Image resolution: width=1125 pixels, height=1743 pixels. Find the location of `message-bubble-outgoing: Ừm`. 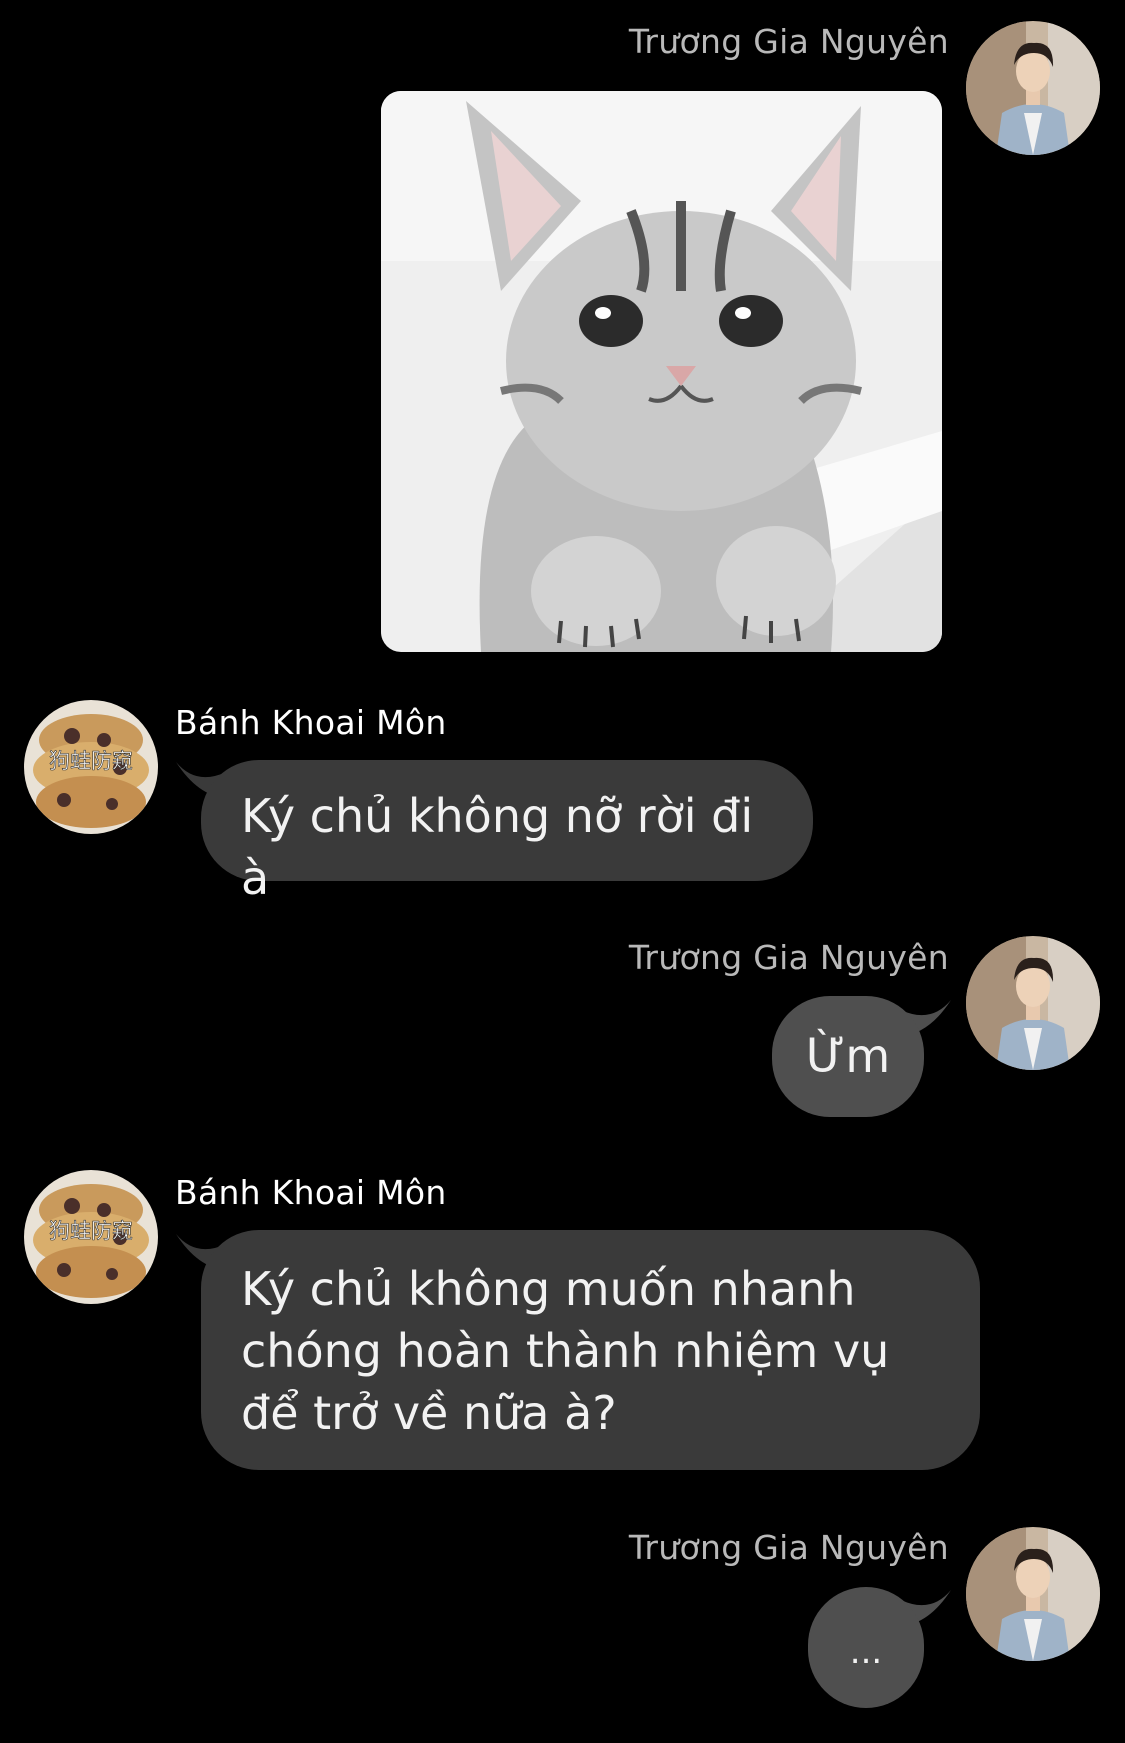

message-bubble-outgoing: Ừm is located at coordinates (848, 1056).